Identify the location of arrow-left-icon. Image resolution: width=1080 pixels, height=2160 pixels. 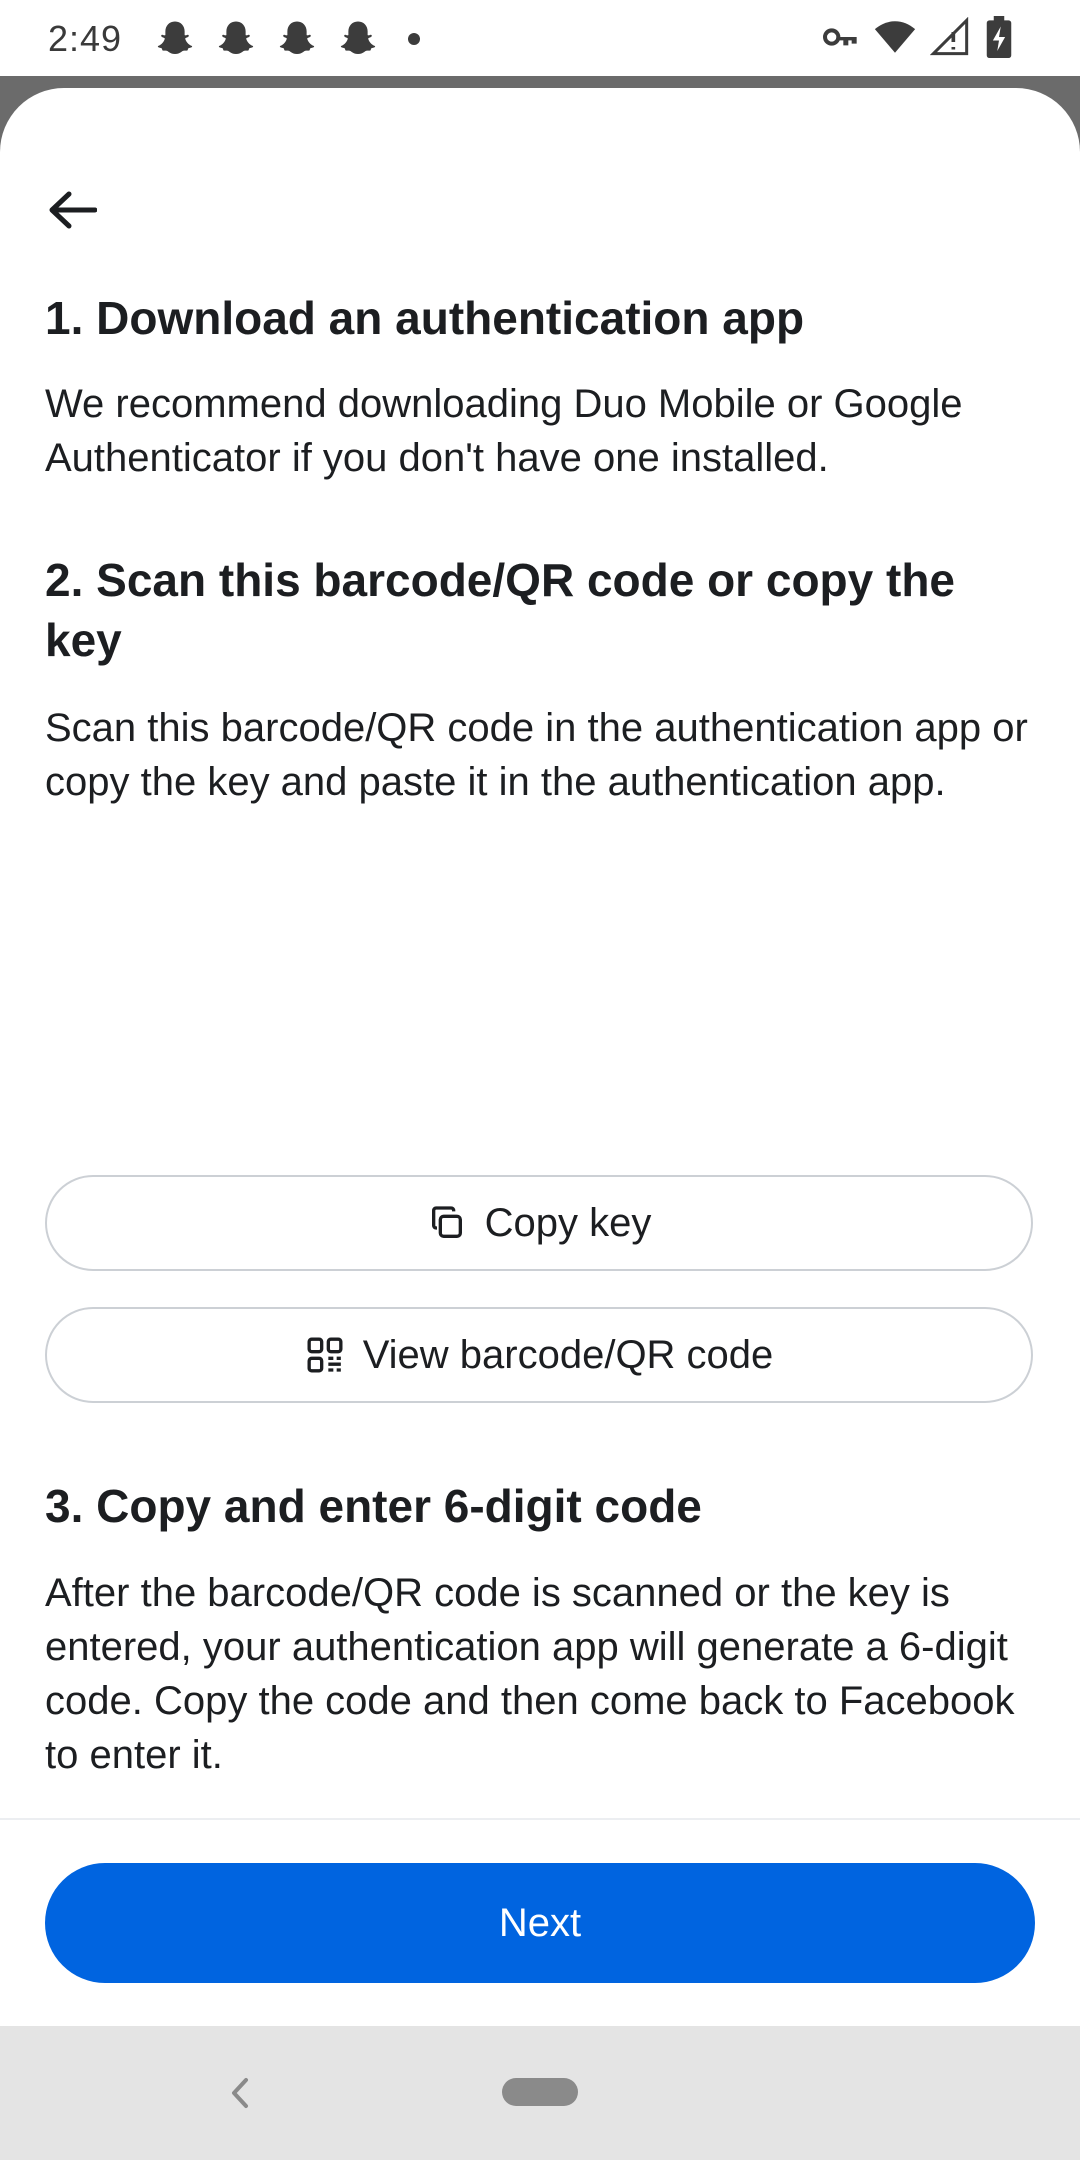
(73, 210).